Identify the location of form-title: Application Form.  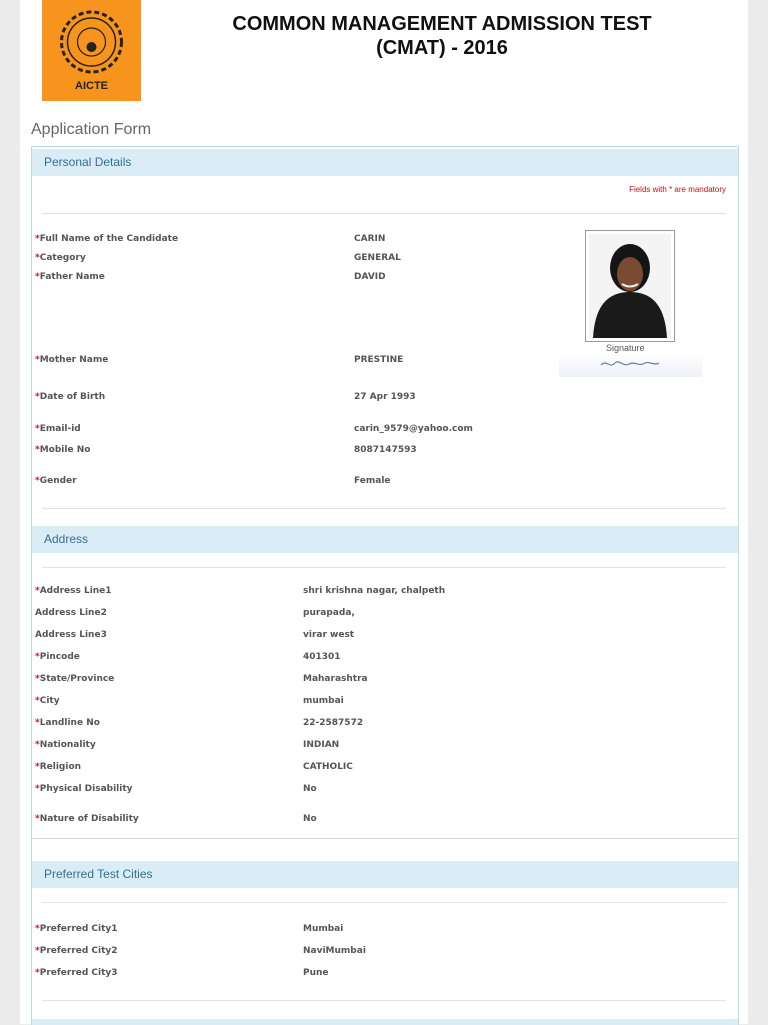
(91, 129).